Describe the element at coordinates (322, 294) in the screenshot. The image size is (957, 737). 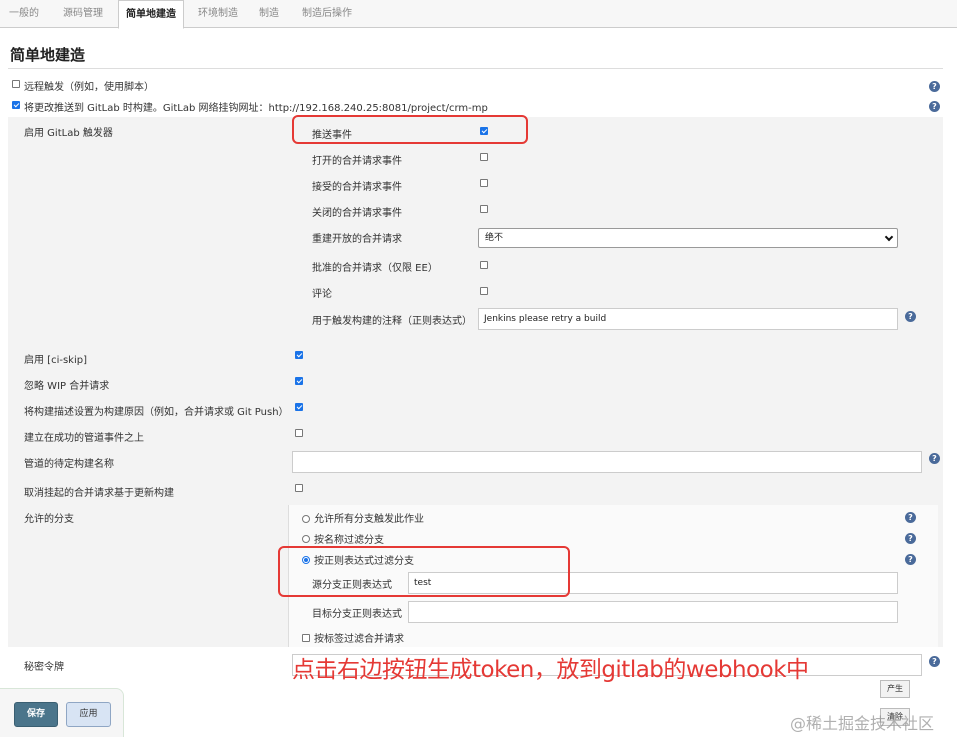
I see `comments-label: 评论` at that location.